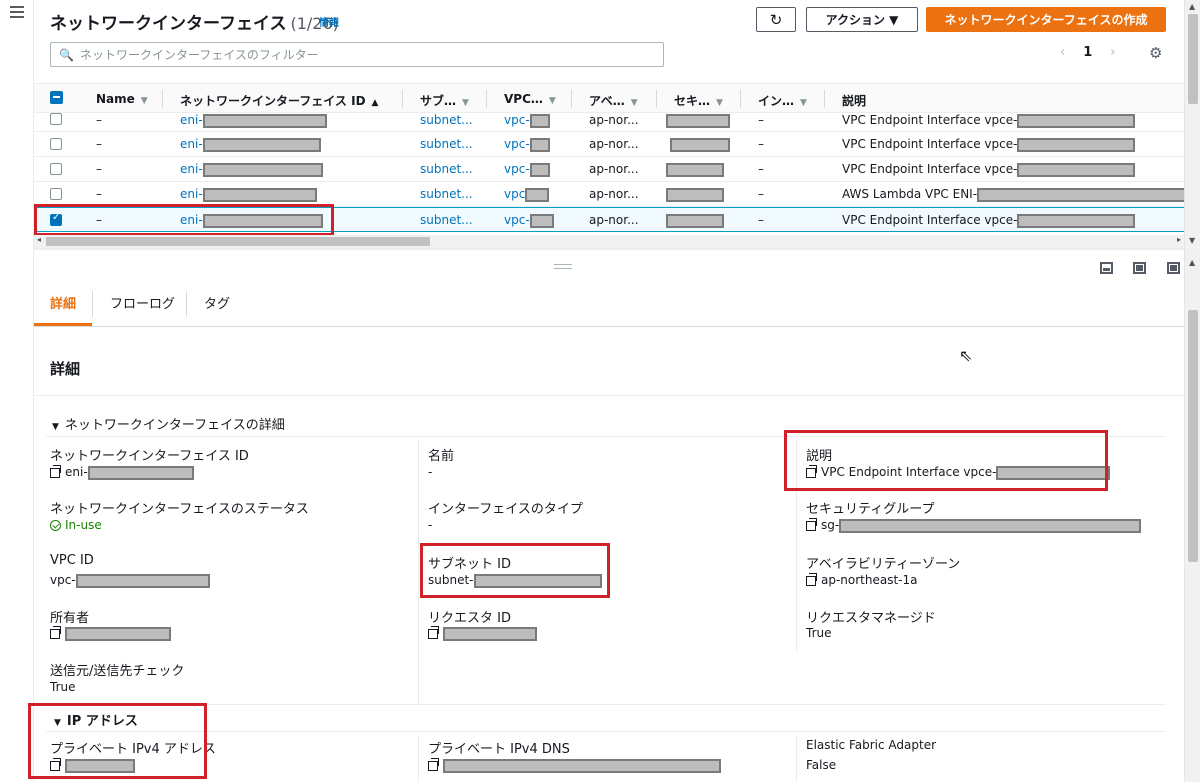 This screenshot has width=1200, height=782. Describe the element at coordinates (782, 100) in the screenshot. I see `col-instance: イン… ▼` at that location.